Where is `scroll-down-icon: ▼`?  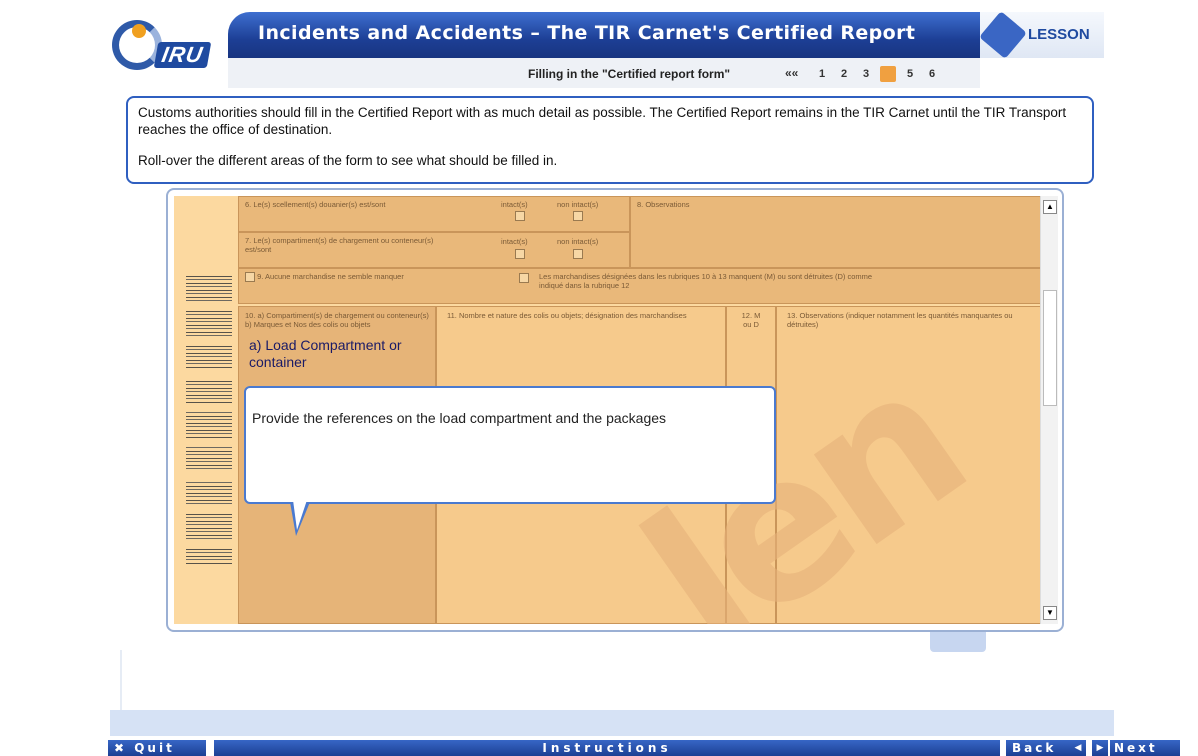 scroll-down-icon: ▼ is located at coordinates (1050, 613).